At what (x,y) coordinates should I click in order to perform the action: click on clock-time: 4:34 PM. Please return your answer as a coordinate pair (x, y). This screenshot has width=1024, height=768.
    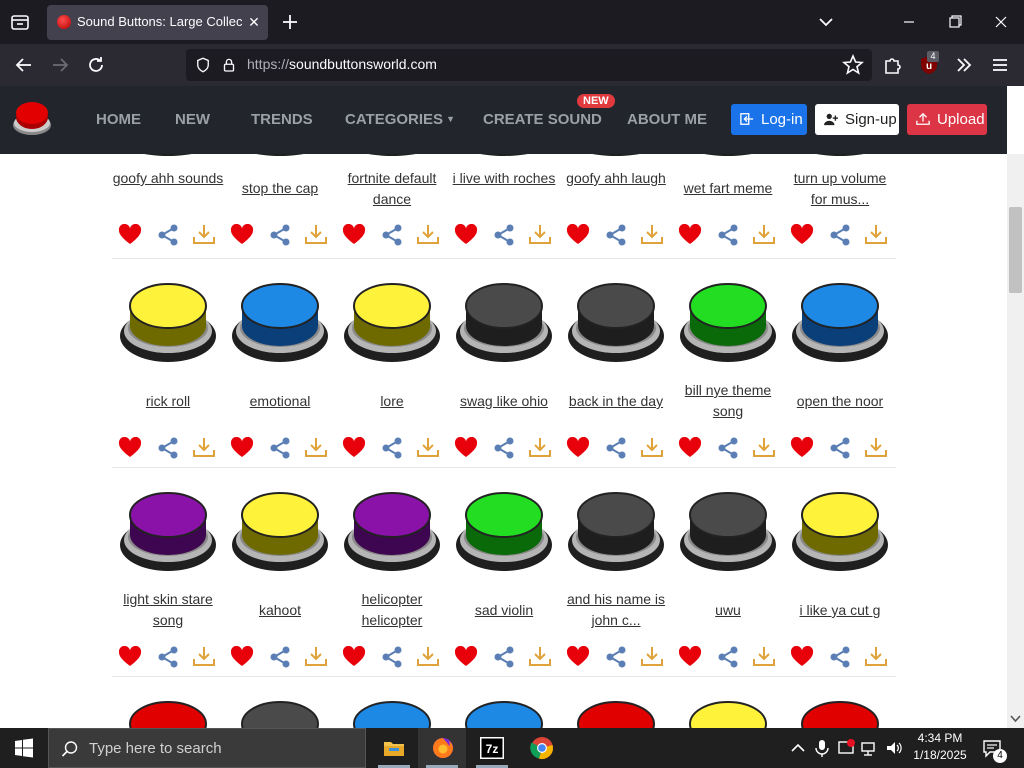
    Looking at the image, I should click on (940, 738).